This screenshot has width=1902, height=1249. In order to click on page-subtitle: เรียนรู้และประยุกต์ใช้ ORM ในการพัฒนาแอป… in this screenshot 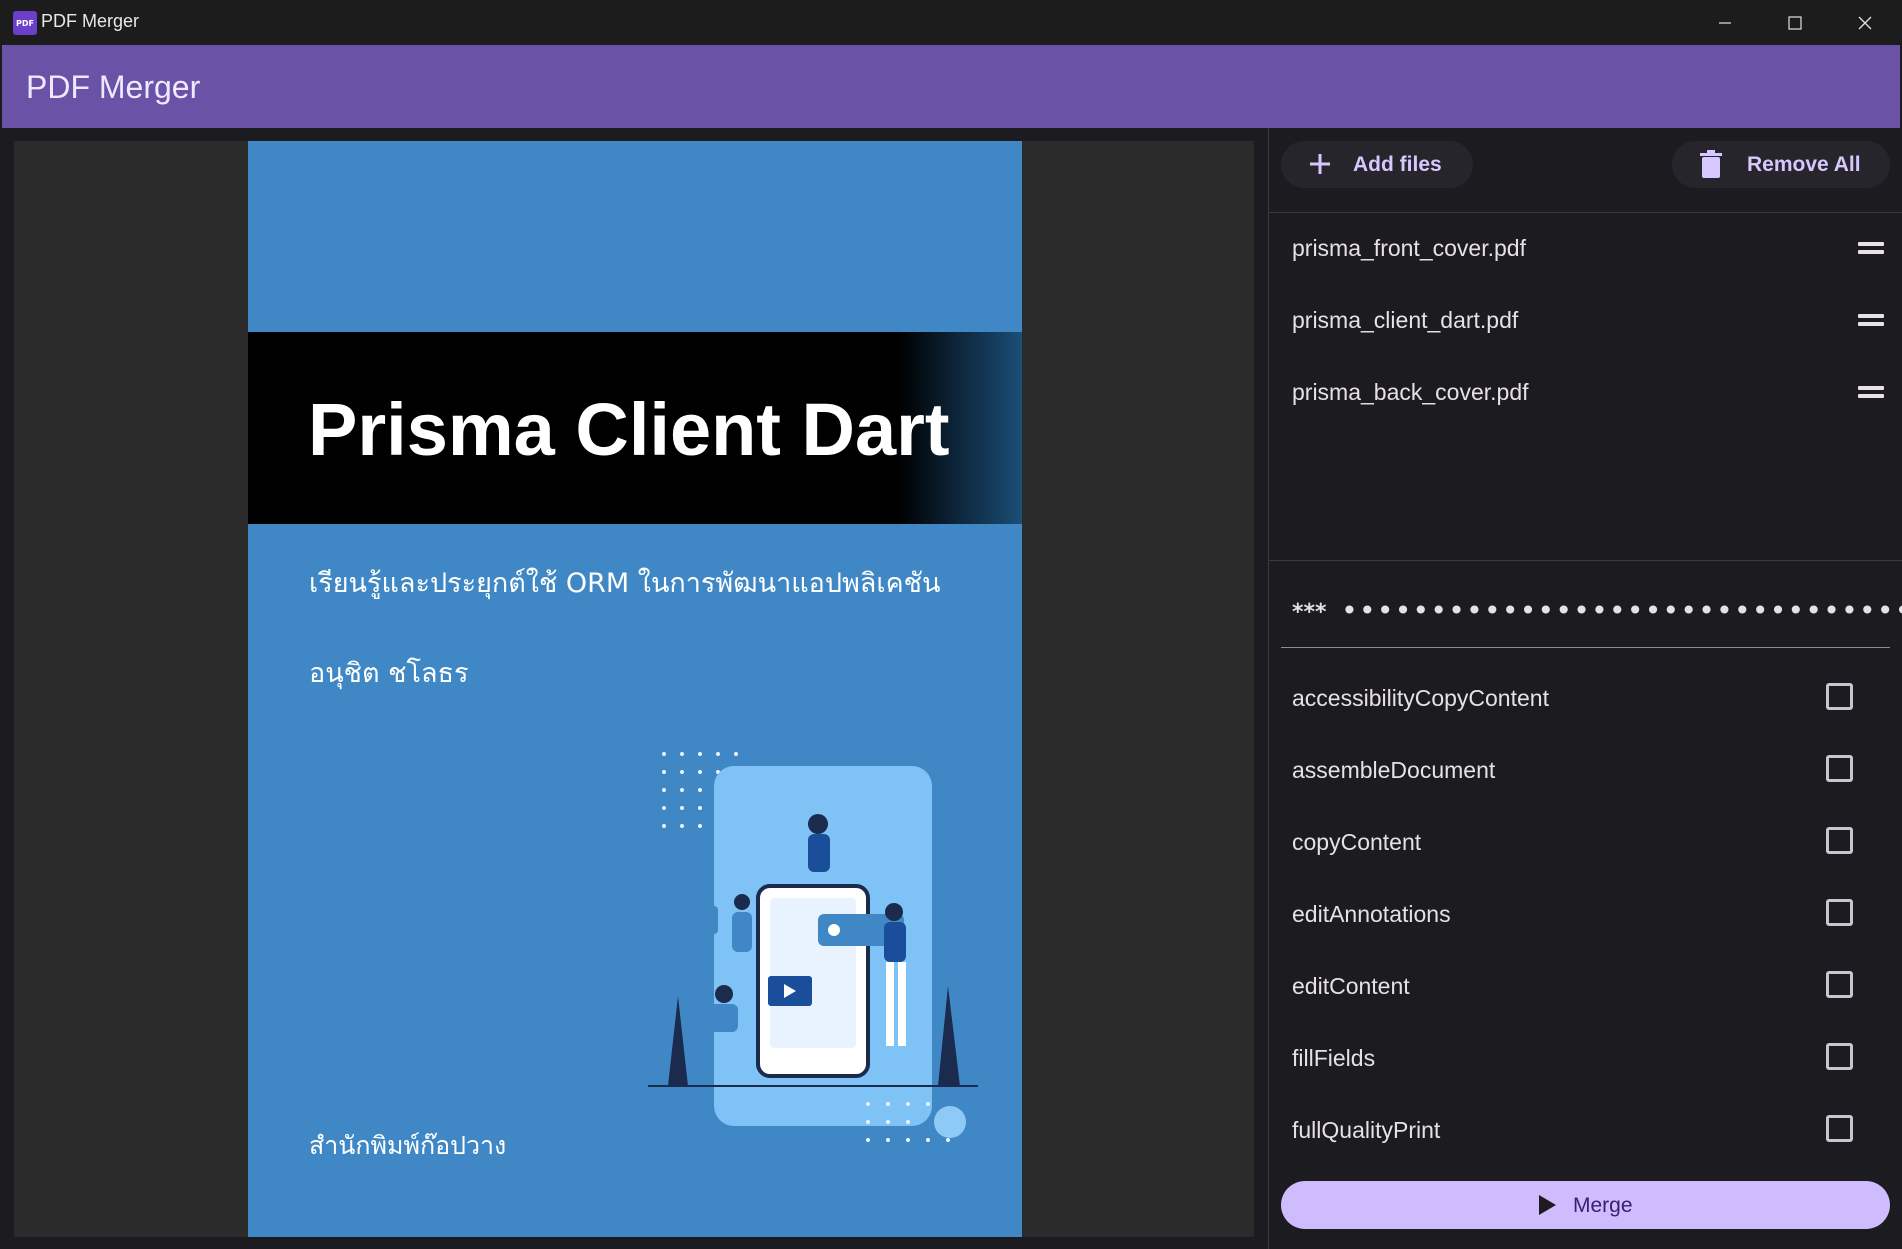, I will do `click(625, 583)`.